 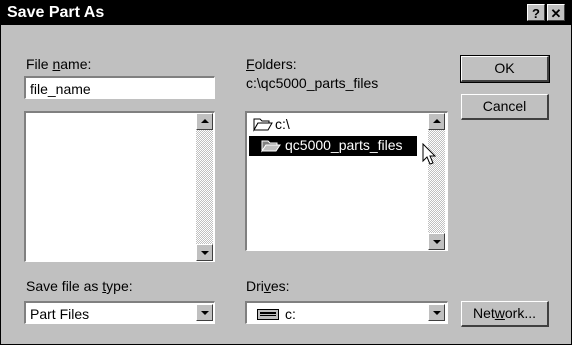 I want to click on folder-item-selected-label: qc5000_parts_files, so click(x=344, y=145).